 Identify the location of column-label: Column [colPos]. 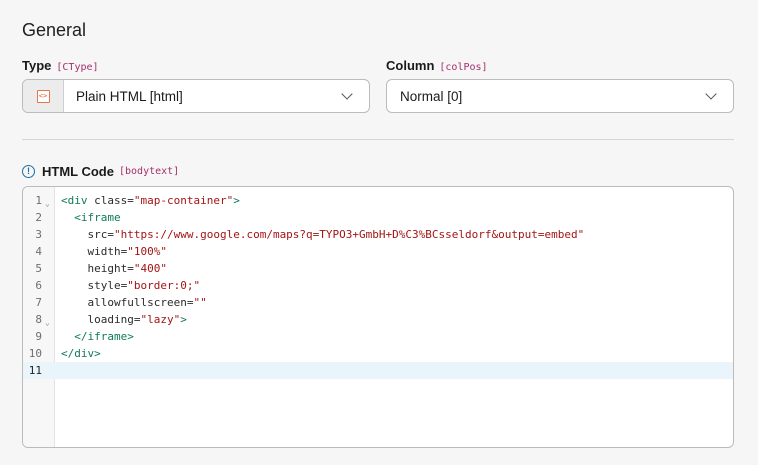
(437, 65).